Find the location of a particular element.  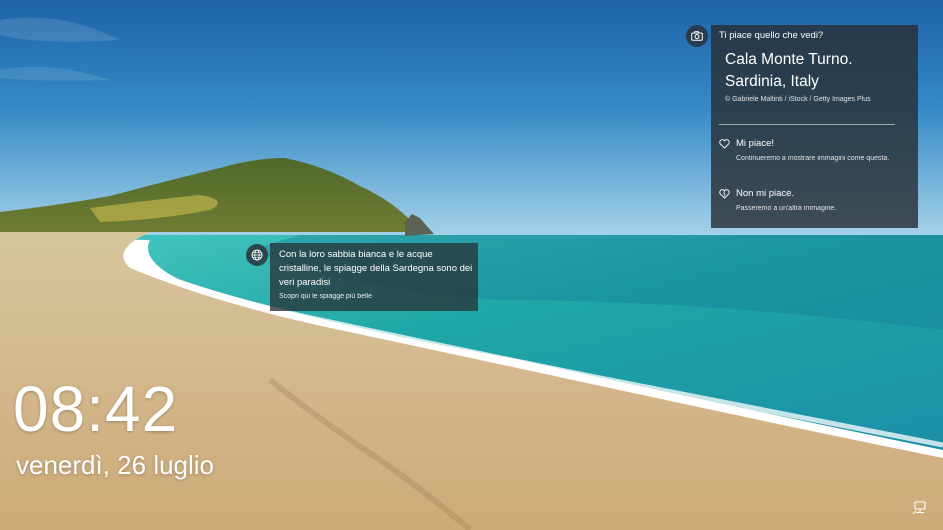

dislike-label: Non mi piace. is located at coordinates (765, 193).